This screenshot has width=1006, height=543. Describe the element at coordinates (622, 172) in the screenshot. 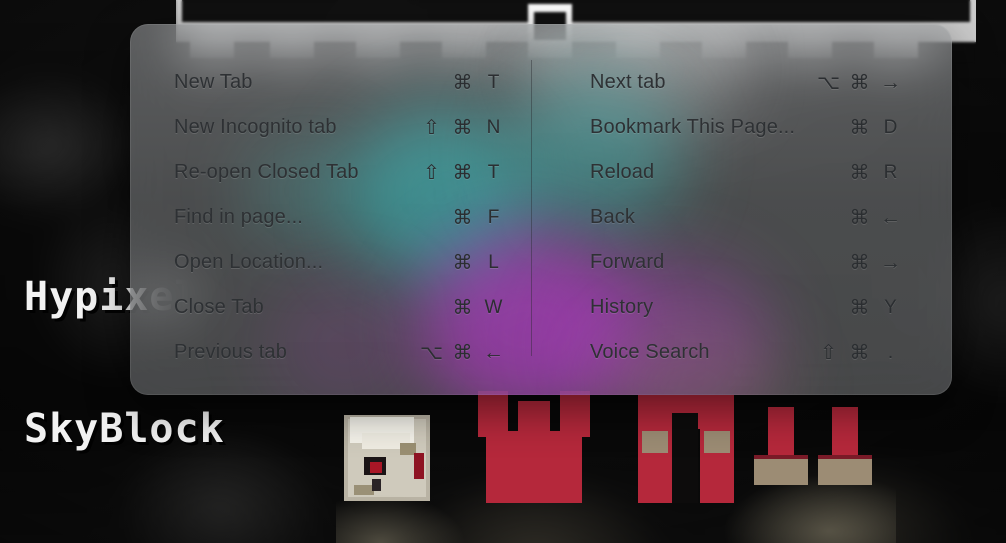

I see `shortcut-label: Reload` at that location.